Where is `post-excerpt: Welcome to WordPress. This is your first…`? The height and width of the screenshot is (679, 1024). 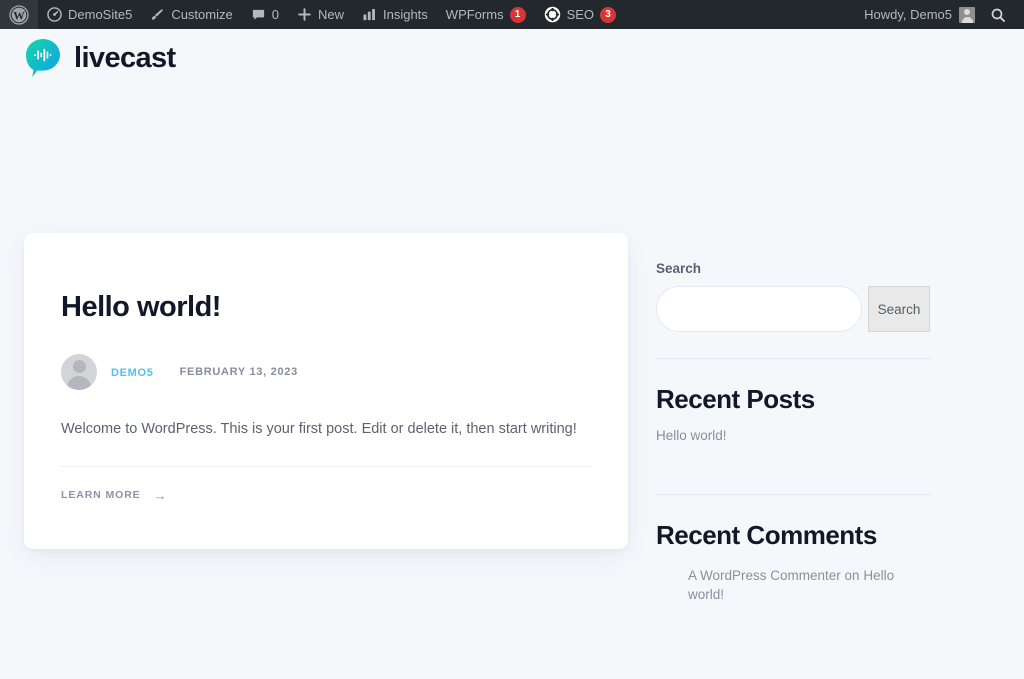
post-excerpt: Welcome to WordPress. This is your first… is located at coordinates (319, 429).